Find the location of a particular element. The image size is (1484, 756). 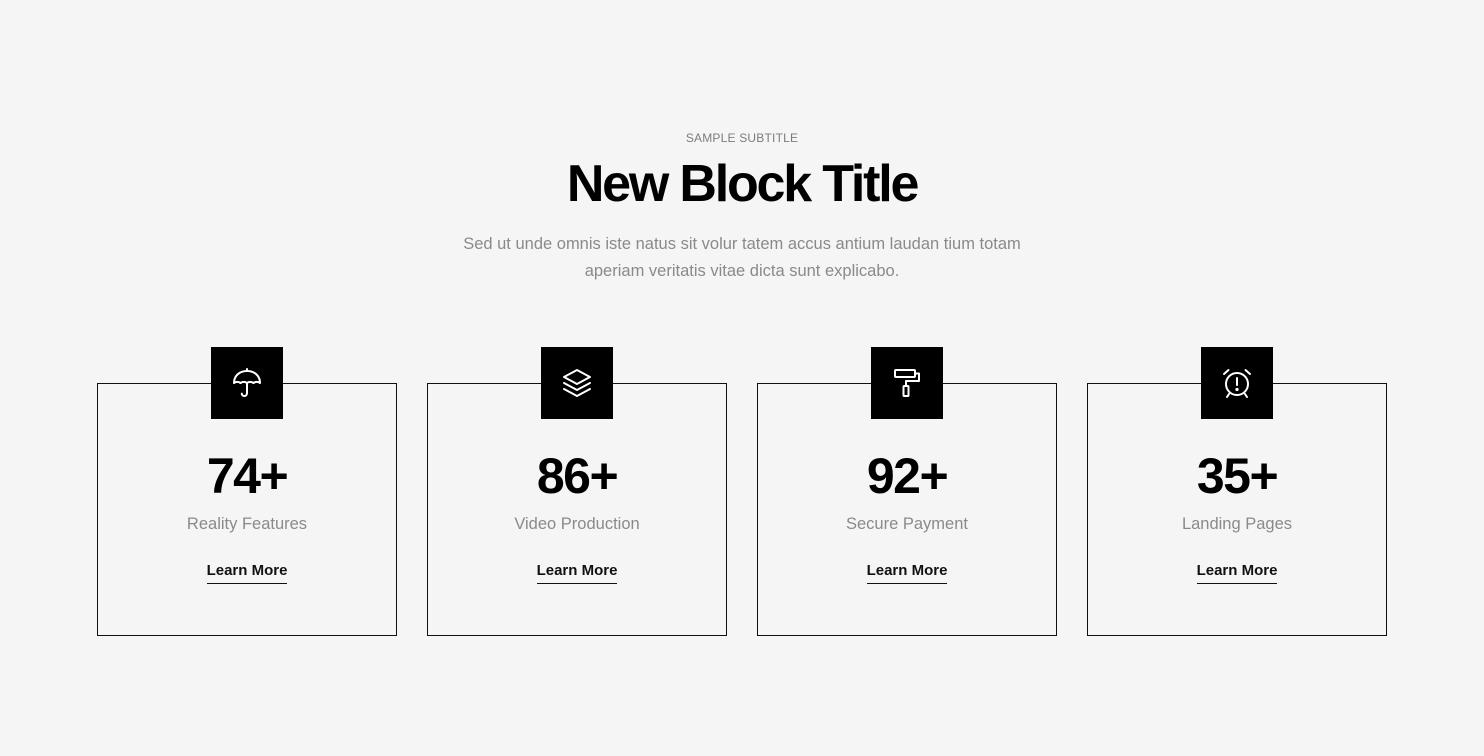

stat-number: 35+ is located at coordinates (1237, 476).